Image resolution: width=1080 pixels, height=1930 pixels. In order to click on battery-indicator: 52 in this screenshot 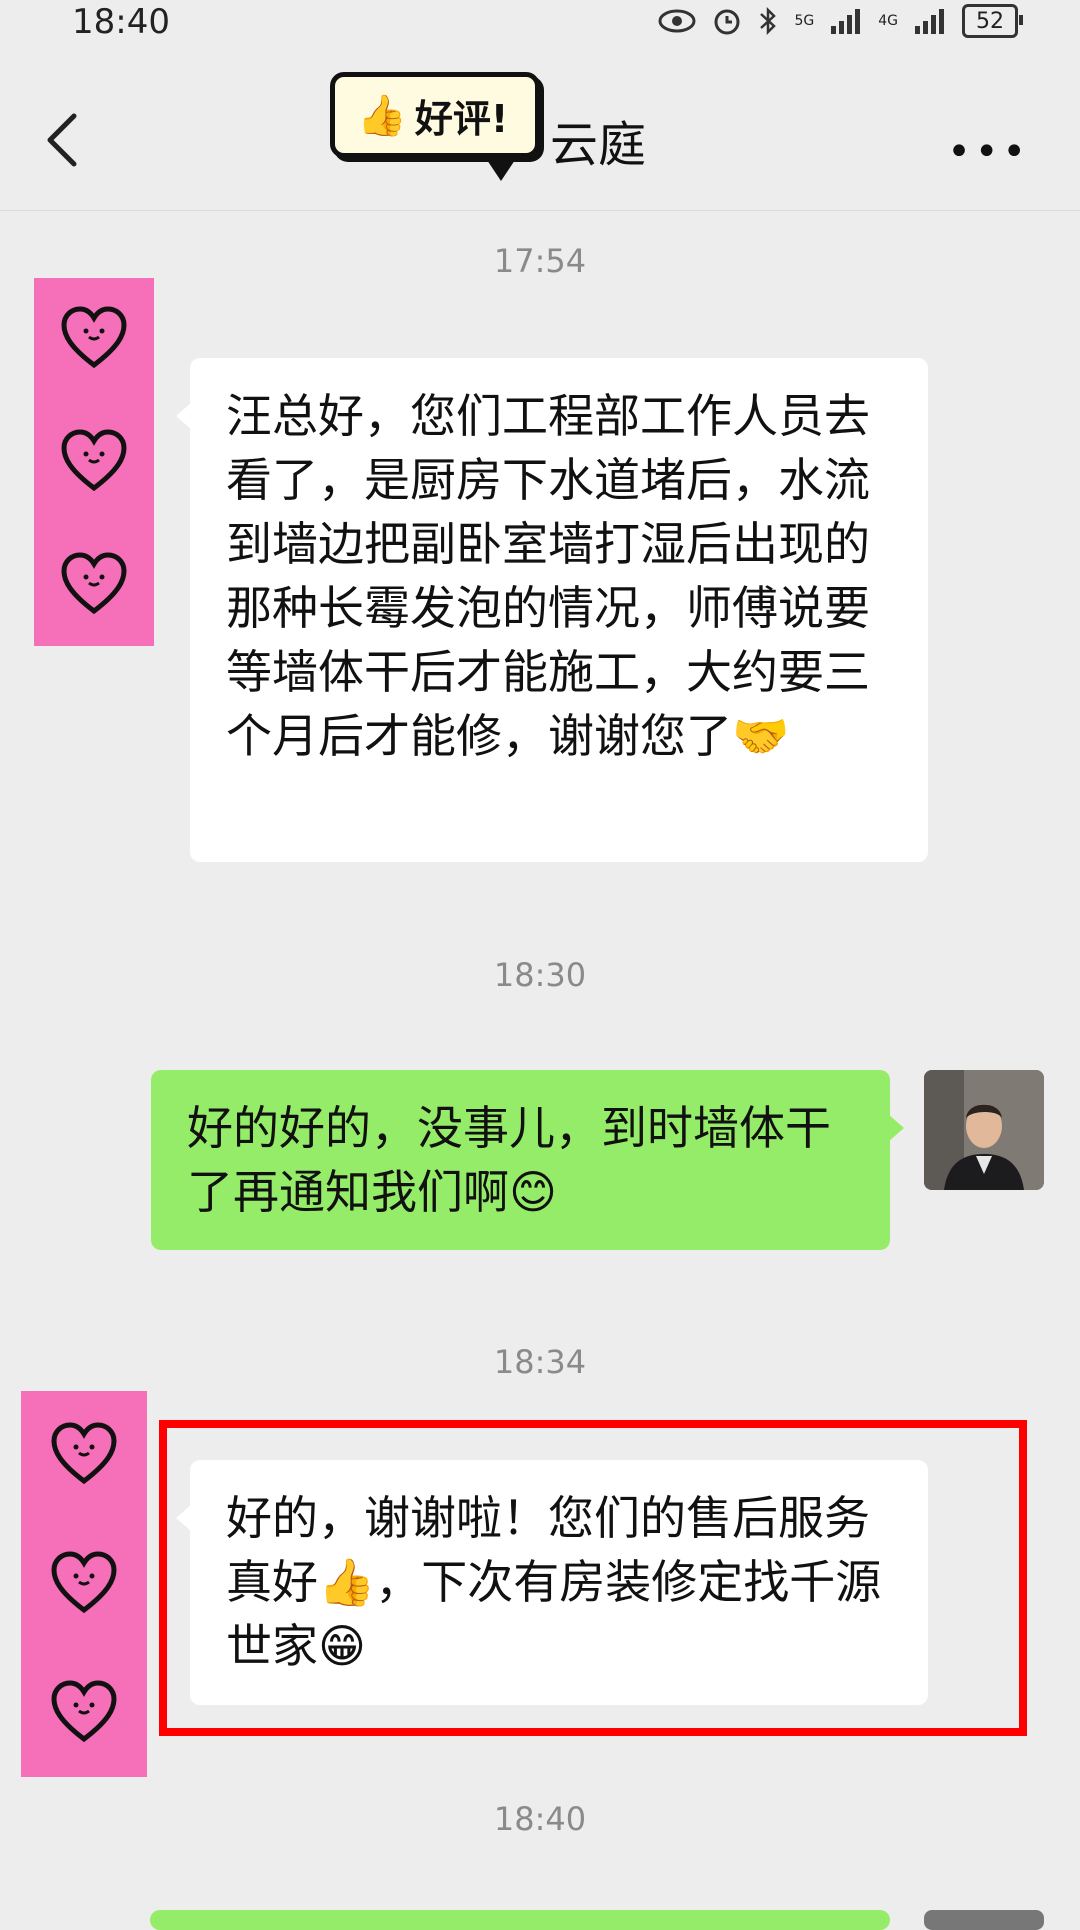, I will do `click(992, 21)`.